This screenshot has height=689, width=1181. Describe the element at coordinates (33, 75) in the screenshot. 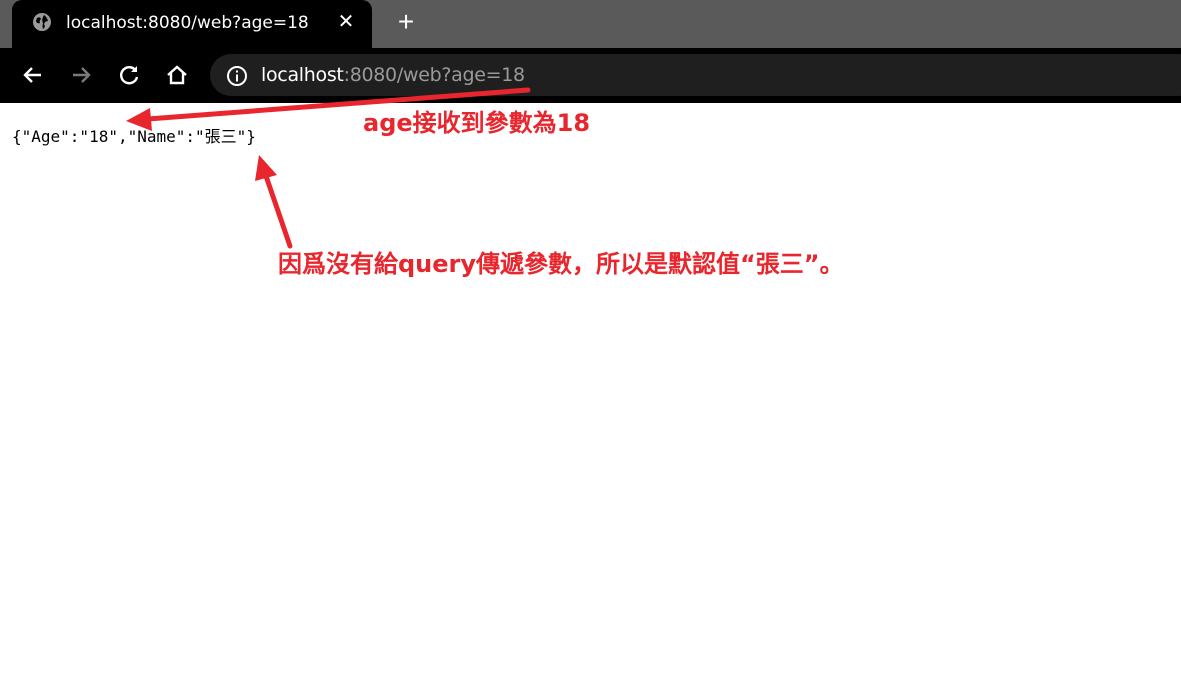

I see `arrow-left-icon` at that location.